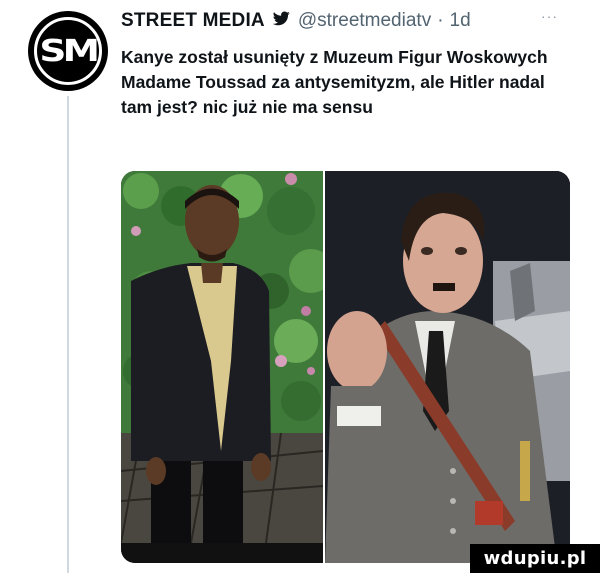 This screenshot has width=600, height=573. Describe the element at coordinates (193, 21) in the screenshot. I see `author-name: STREET MEDIA` at that location.